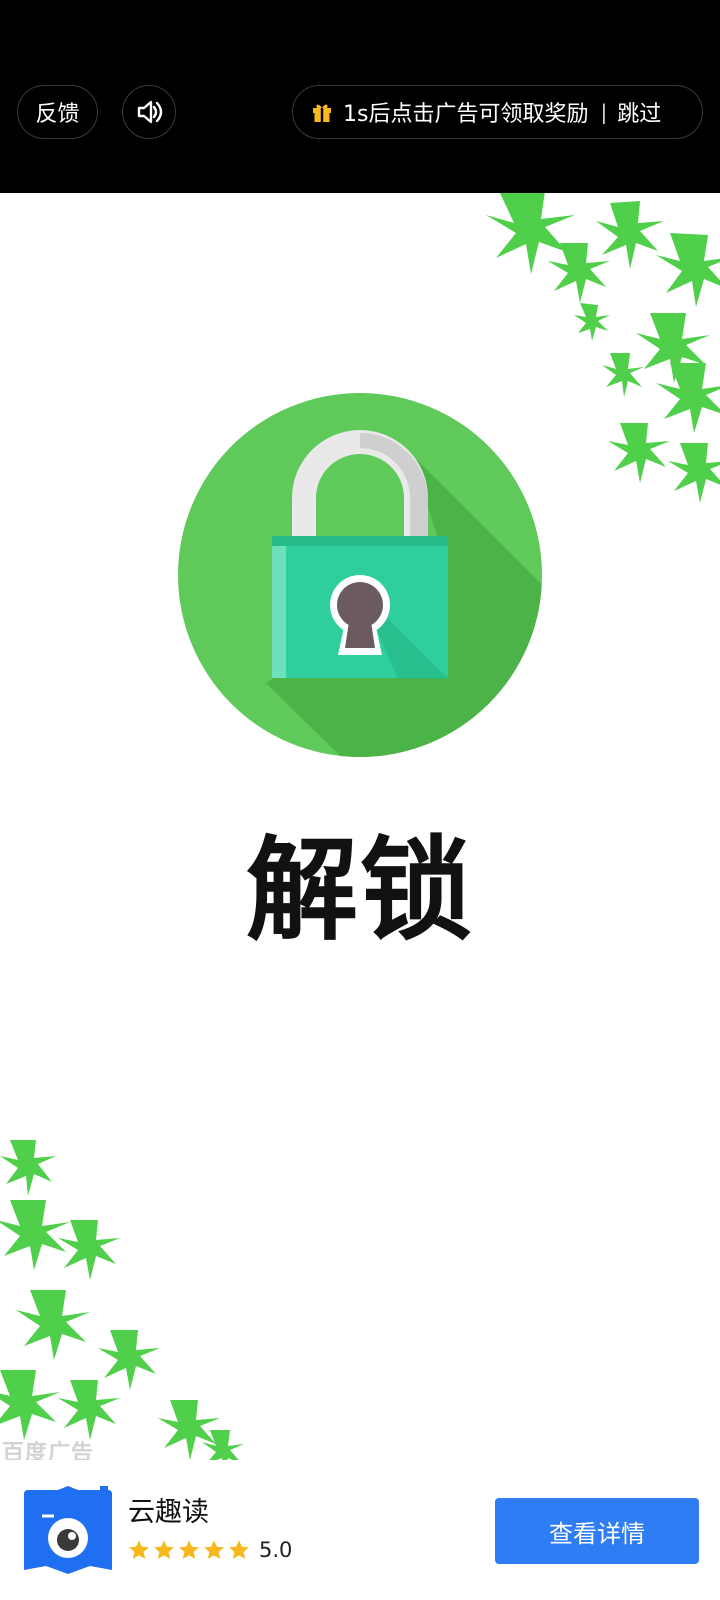  What do you see at coordinates (639, 112) in the screenshot?
I see `skip-button: 跳过` at bounding box center [639, 112].